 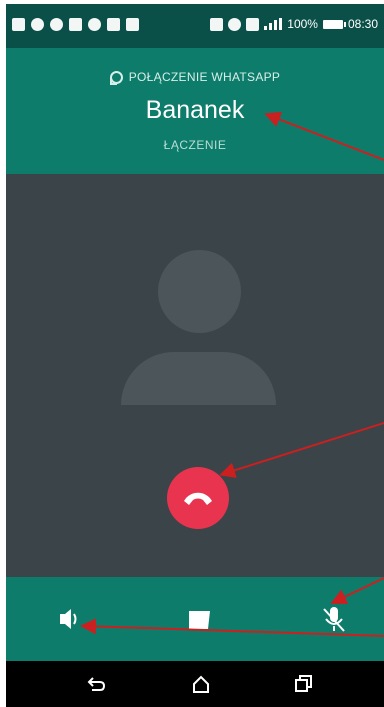 I want to click on call-type: POŁĄCZENIE WHATSAPP, so click(x=195, y=77).